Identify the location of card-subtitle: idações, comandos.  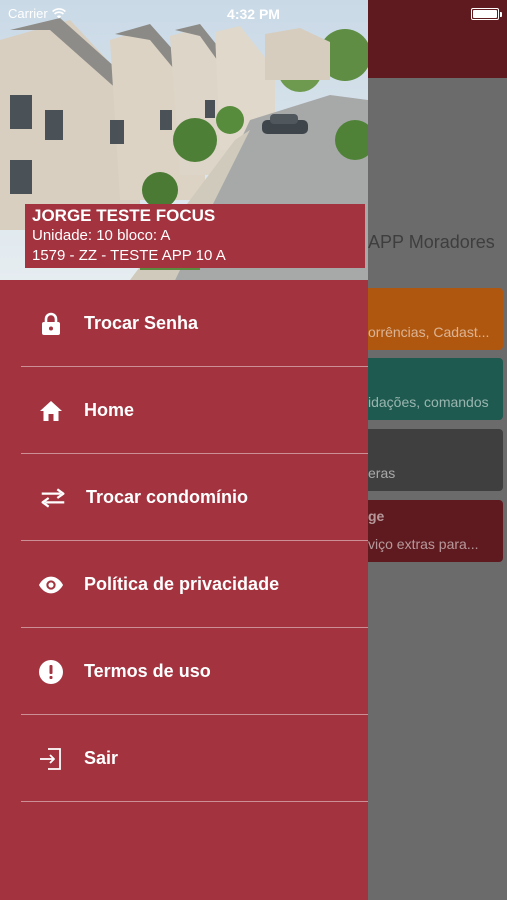
(428, 402).